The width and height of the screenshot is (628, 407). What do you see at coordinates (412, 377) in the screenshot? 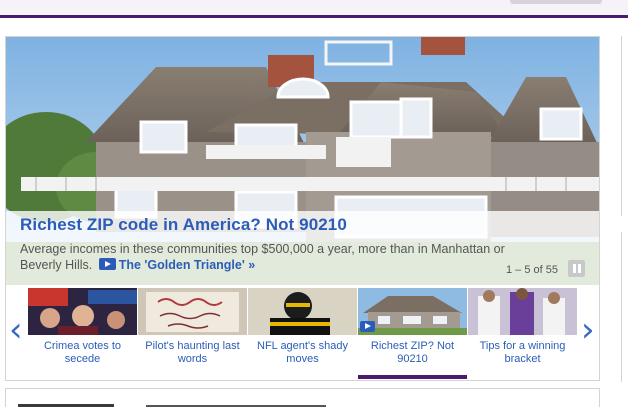
I see `active-indicator` at bounding box center [412, 377].